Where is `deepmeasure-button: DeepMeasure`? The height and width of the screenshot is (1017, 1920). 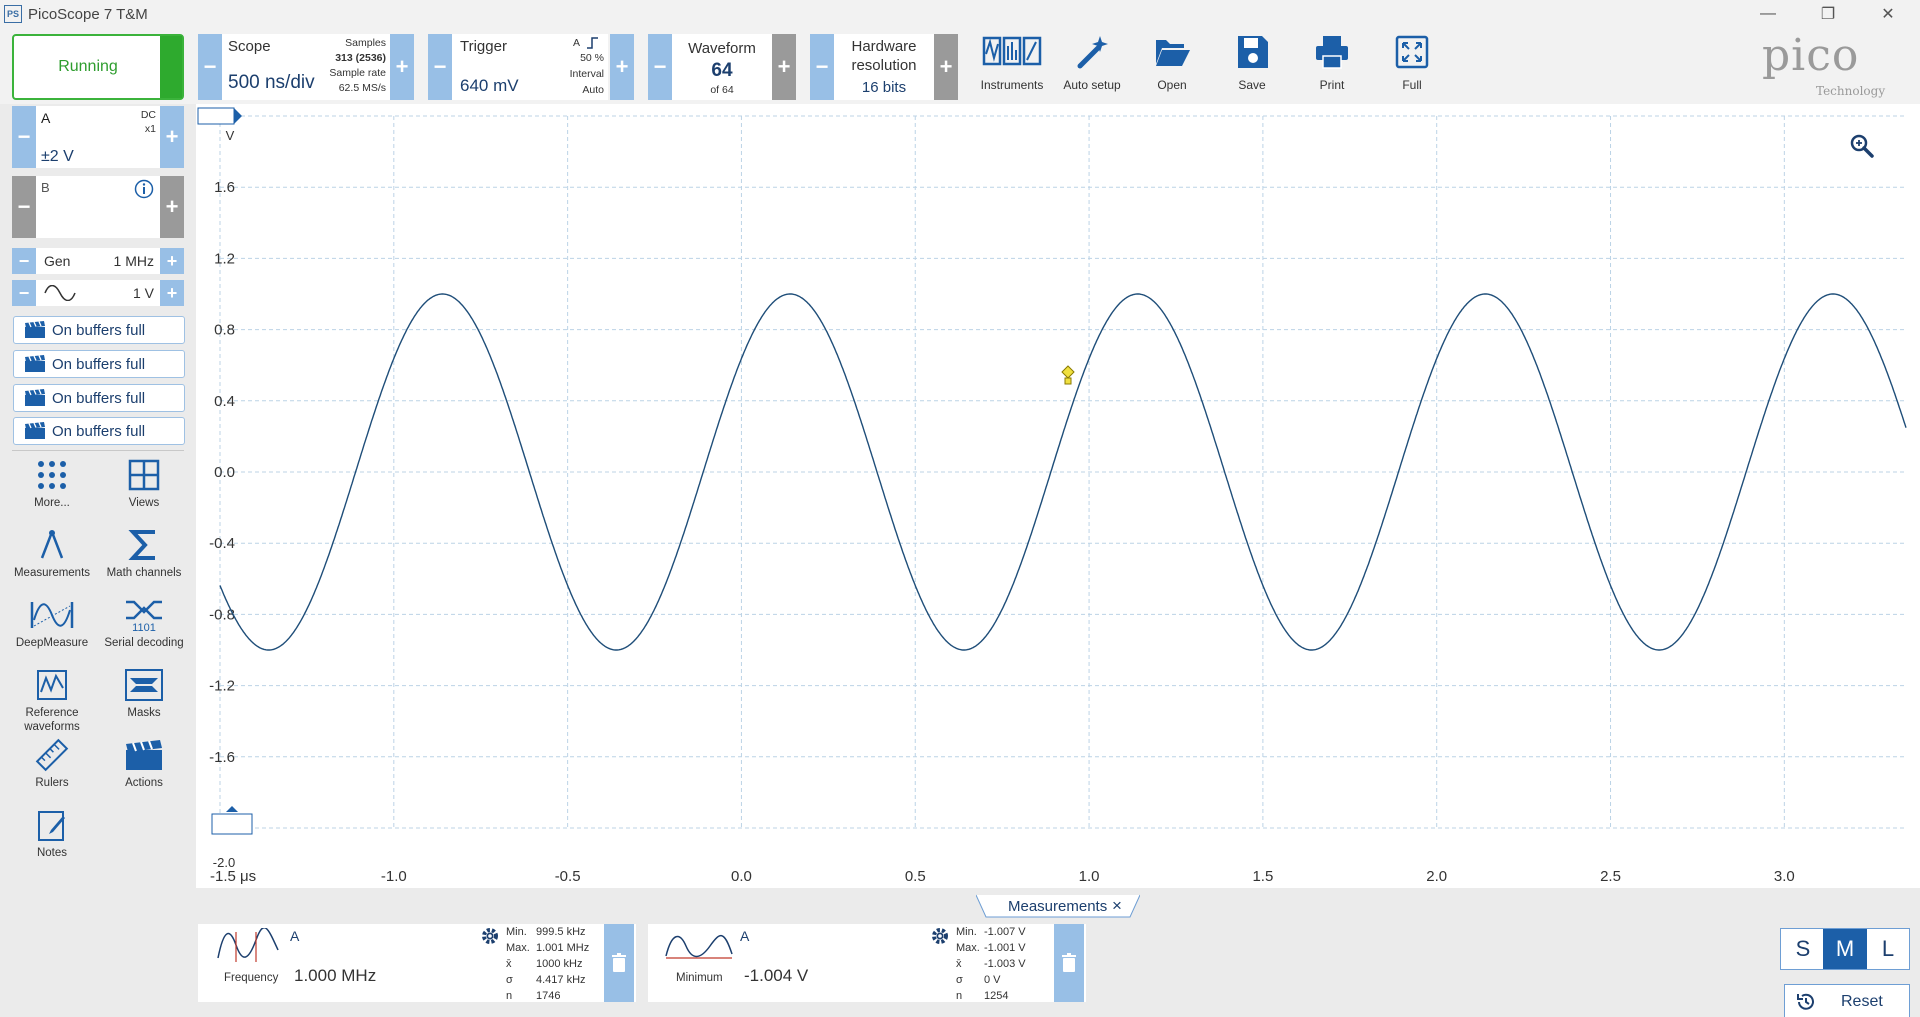 deepmeasure-button: DeepMeasure is located at coordinates (52, 632).